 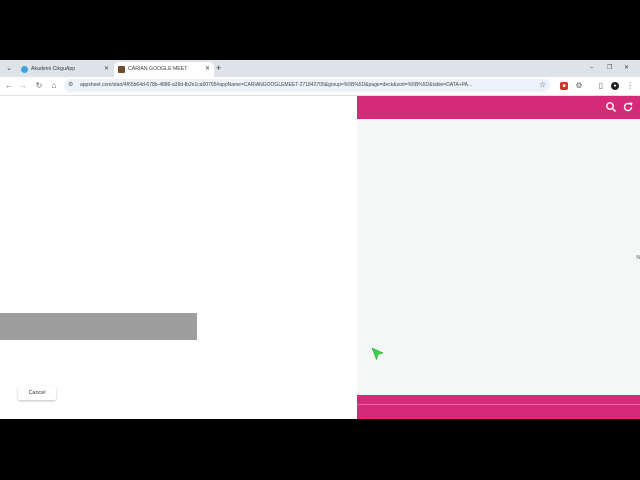 What do you see at coordinates (37, 393) in the screenshot?
I see `cancel-button: Cancel` at bounding box center [37, 393].